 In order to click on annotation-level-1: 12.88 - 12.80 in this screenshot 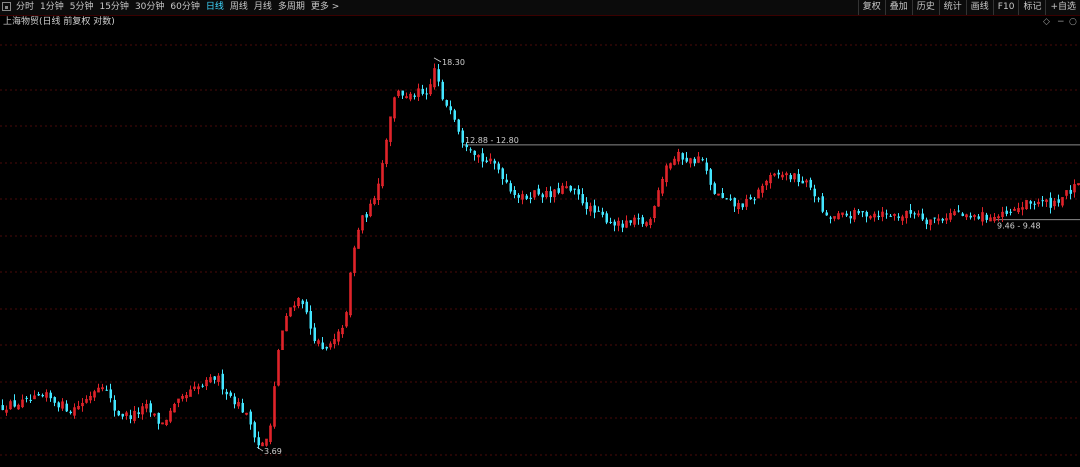, I will do `click(492, 140)`.